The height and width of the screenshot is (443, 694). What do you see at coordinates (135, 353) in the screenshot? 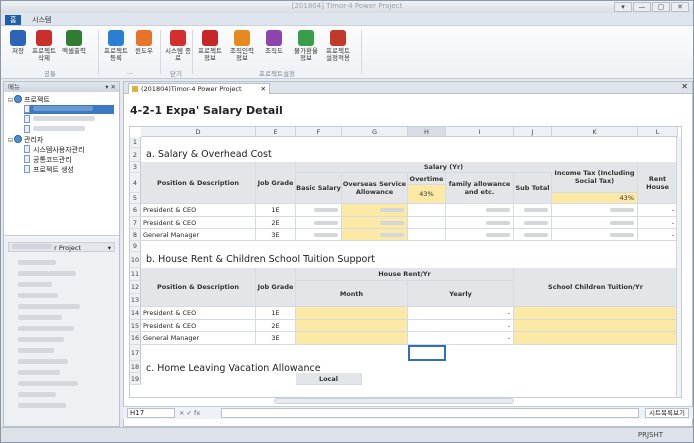
I see `row-header-17: 17` at bounding box center [135, 353].